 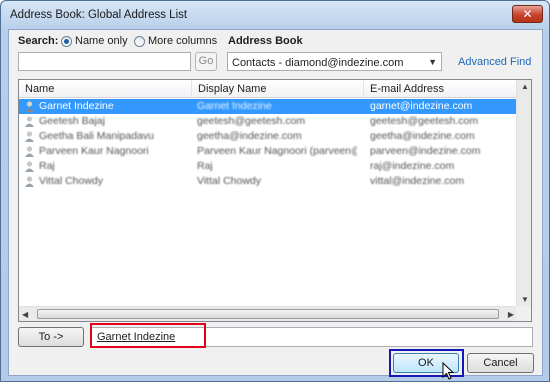 I want to click on more-columns-radio, so click(x=139, y=41).